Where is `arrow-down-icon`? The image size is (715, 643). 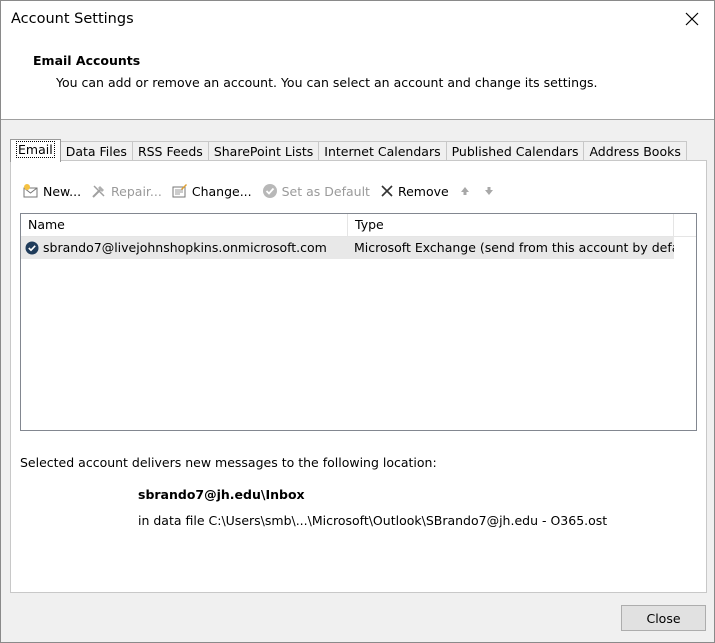
arrow-down-icon is located at coordinates (488, 191).